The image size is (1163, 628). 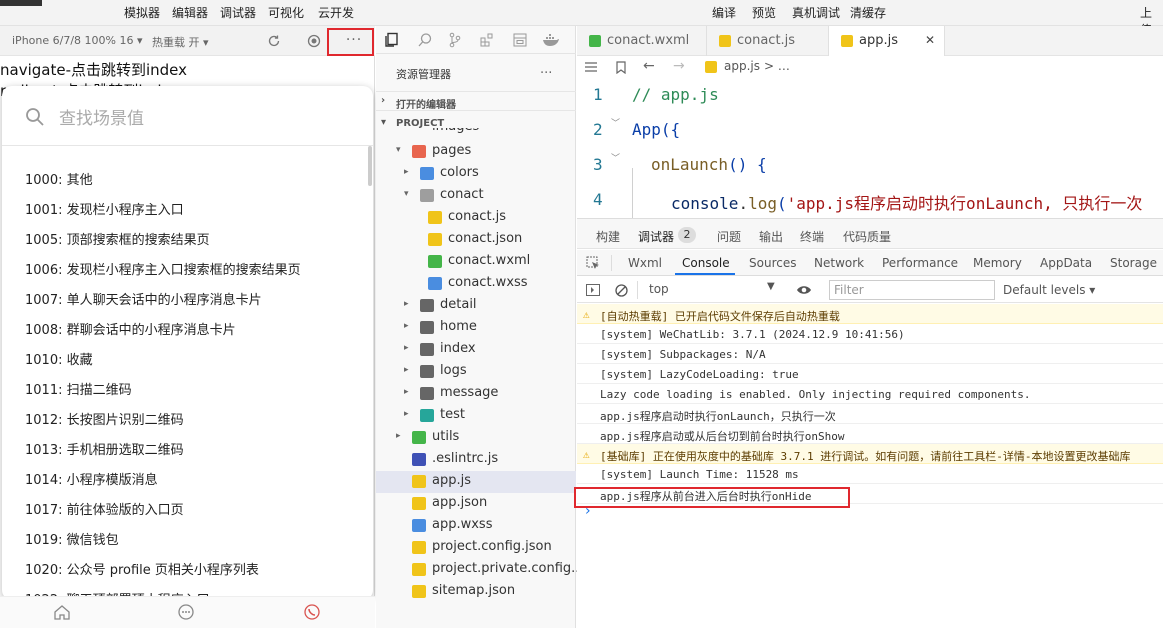 I want to click on list-icon, so click(x=591, y=67).